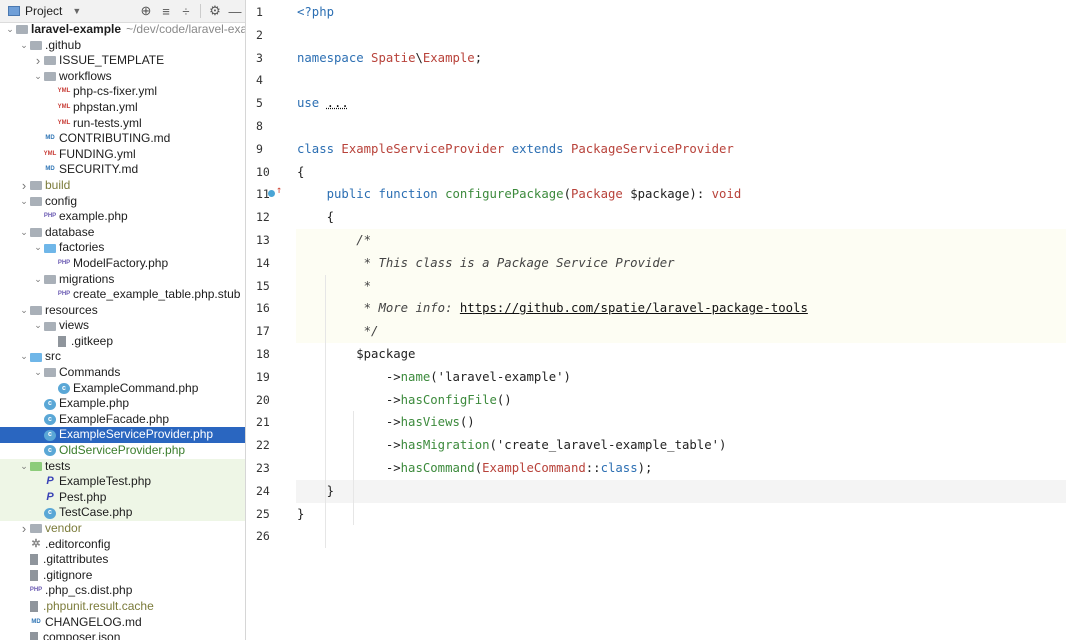  Describe the element at coordinates (656, 12) in the screenshot. I see `code-line: 1 <?php` at that location.